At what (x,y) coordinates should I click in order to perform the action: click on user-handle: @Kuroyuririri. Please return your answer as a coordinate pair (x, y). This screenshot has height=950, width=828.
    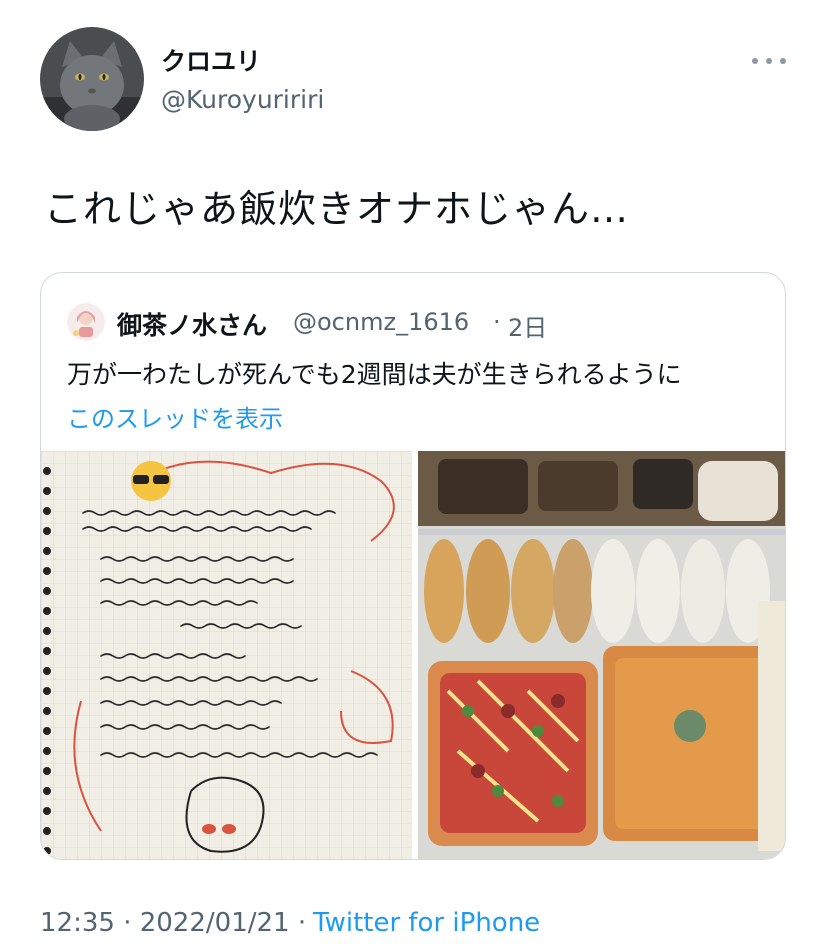
    Looking at the image, I should click on (242, 99).